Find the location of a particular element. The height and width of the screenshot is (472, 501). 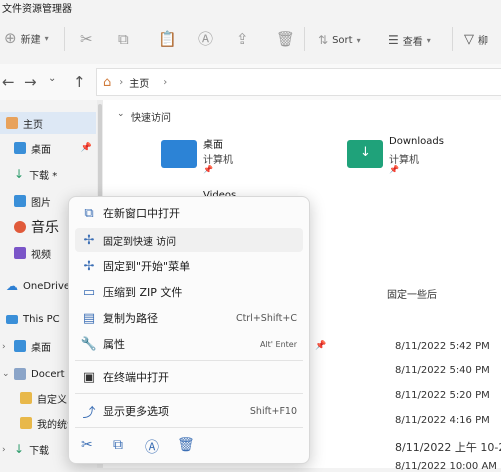

section-title-quick-access: 快速访问 is located at coordinates (151, 118).